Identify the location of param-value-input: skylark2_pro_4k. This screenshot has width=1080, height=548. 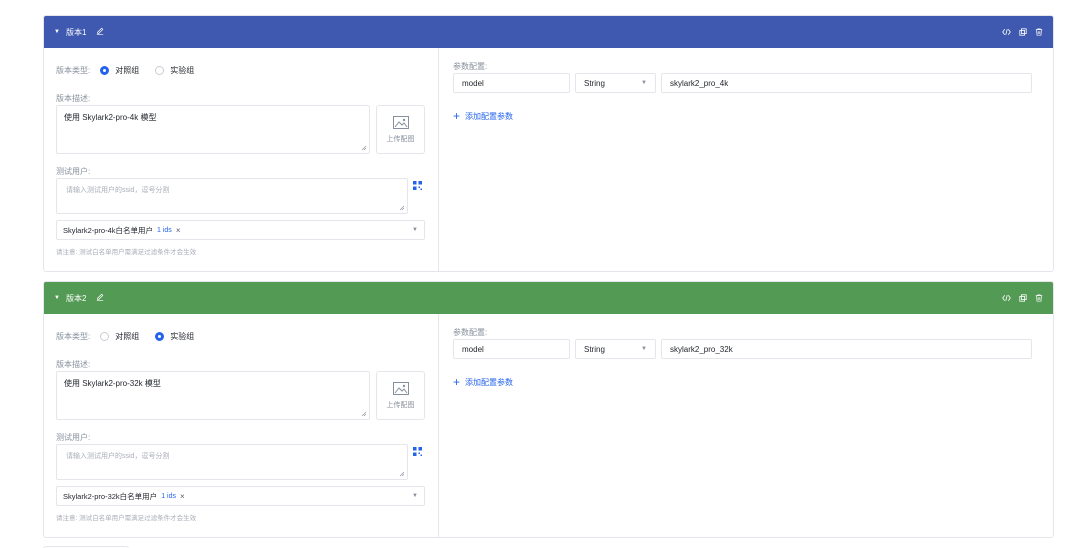
(846, 83).